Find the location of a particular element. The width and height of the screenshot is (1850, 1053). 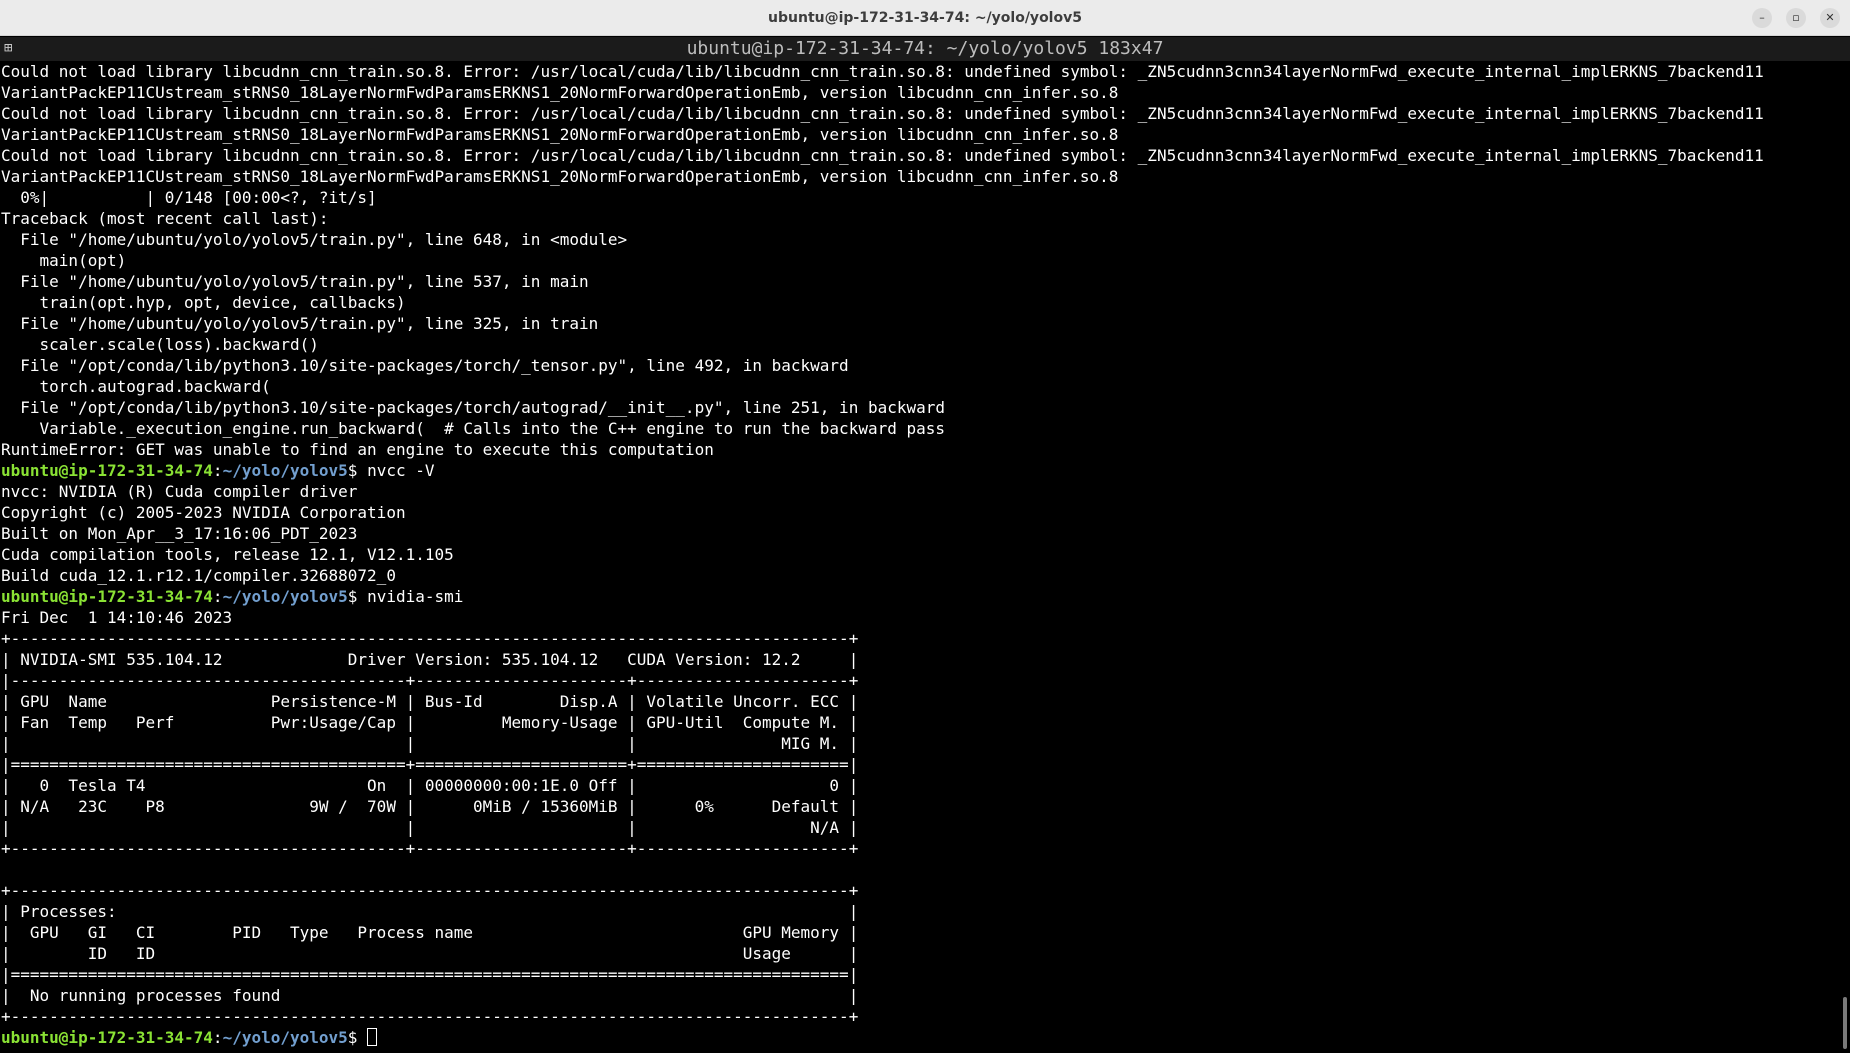

prompt-line: ubuntu@ip-172-31-34-74:~/yolo/yolov5$ is located at coordinates (918, 1037).